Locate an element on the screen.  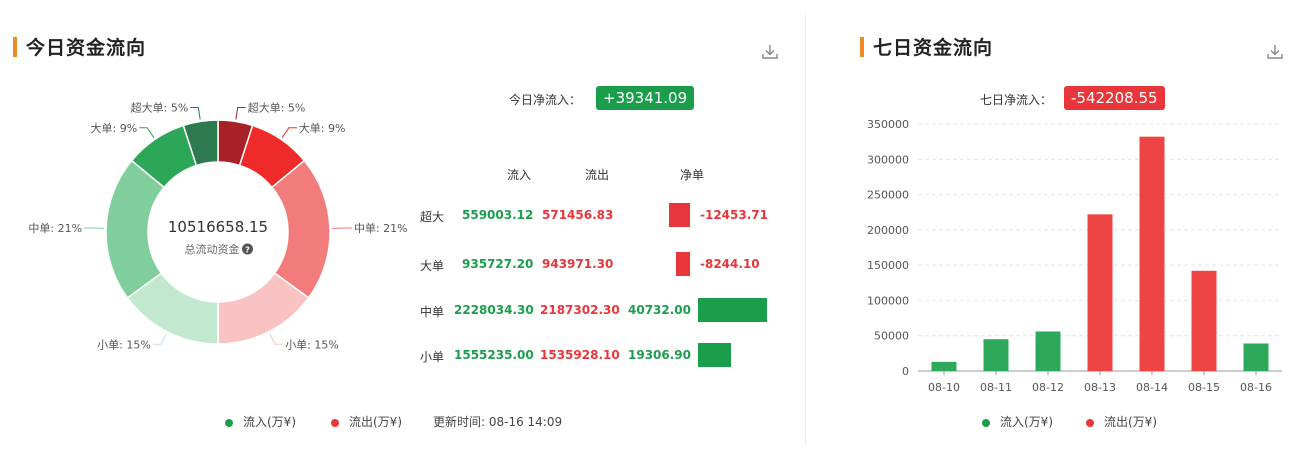
x-tick-label: 08-10 is located at coordinates (944, 387).